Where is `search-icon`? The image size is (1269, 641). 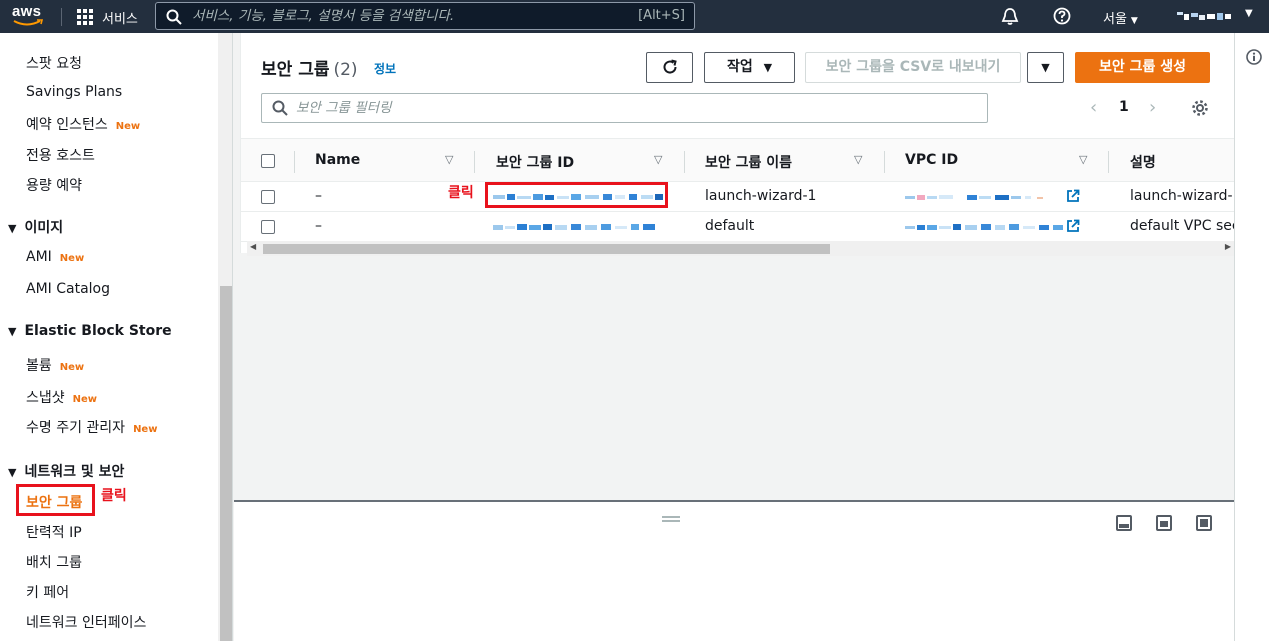
search-icon is located at coordinates (280, 108).